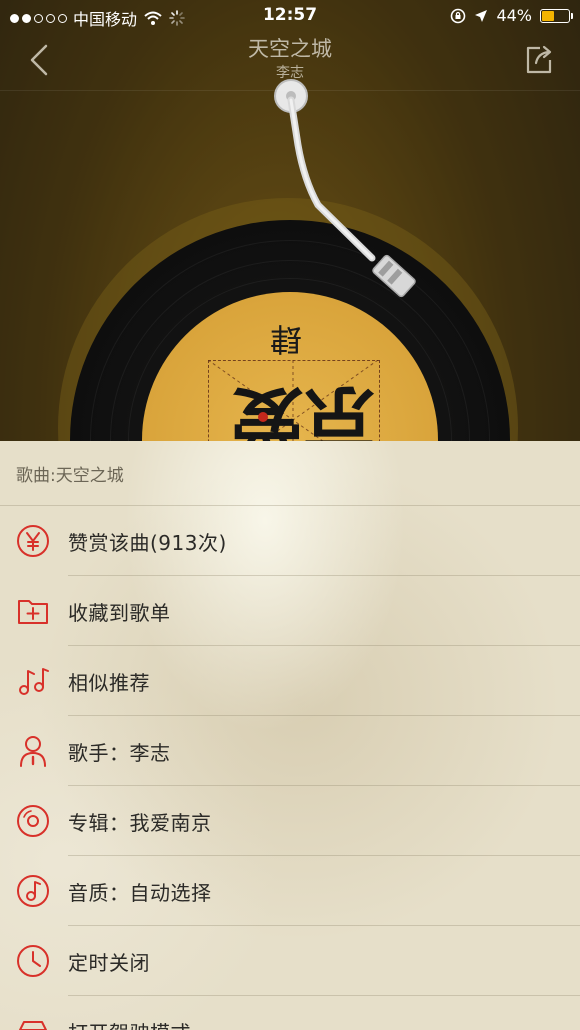  I want to click on player-header: 天空之城 李志, so click(290, 62).